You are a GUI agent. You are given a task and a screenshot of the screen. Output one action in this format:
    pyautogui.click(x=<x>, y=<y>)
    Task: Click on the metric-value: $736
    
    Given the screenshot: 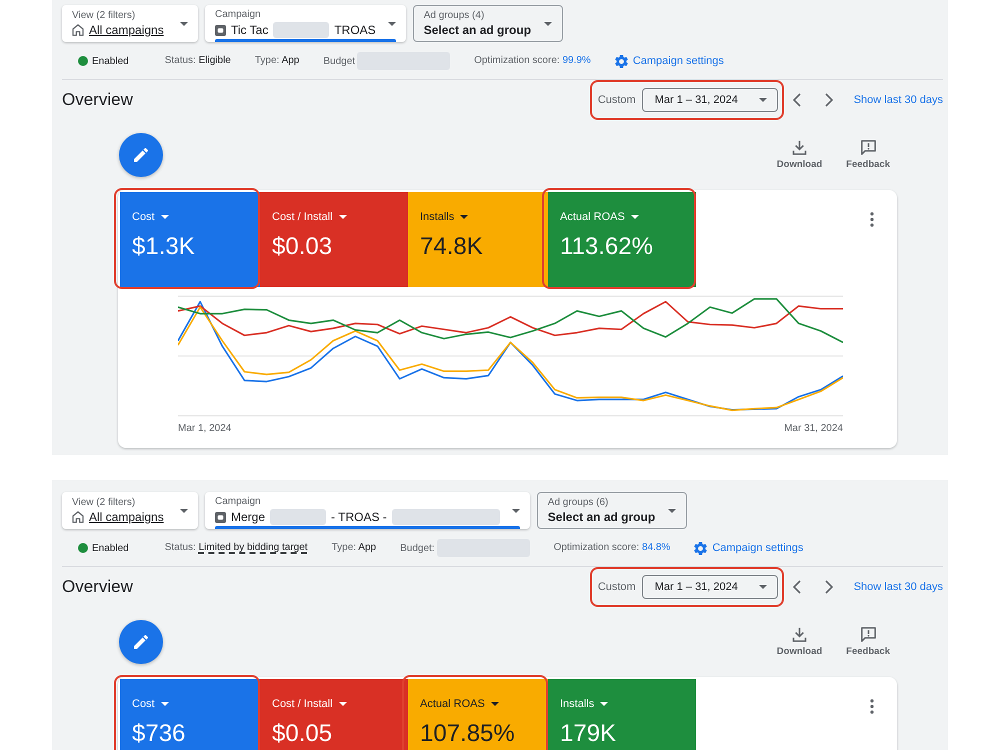 What is the action you would take?
    pyautogui.click(x=159, y=734)
    